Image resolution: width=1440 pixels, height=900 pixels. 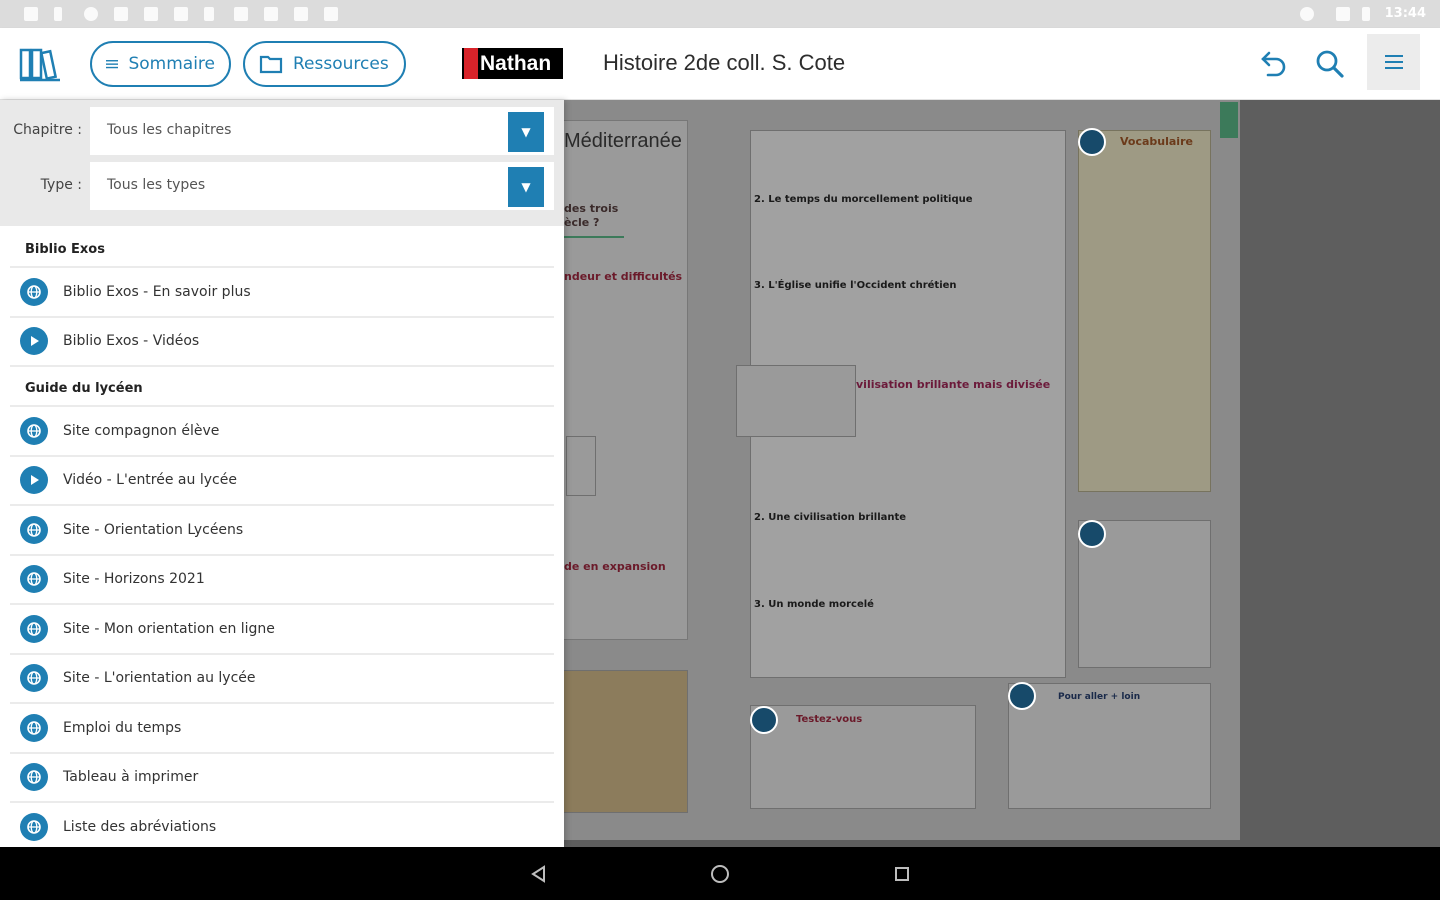 I want to click on status-bar: 13:44, so click(x=720, y=14).